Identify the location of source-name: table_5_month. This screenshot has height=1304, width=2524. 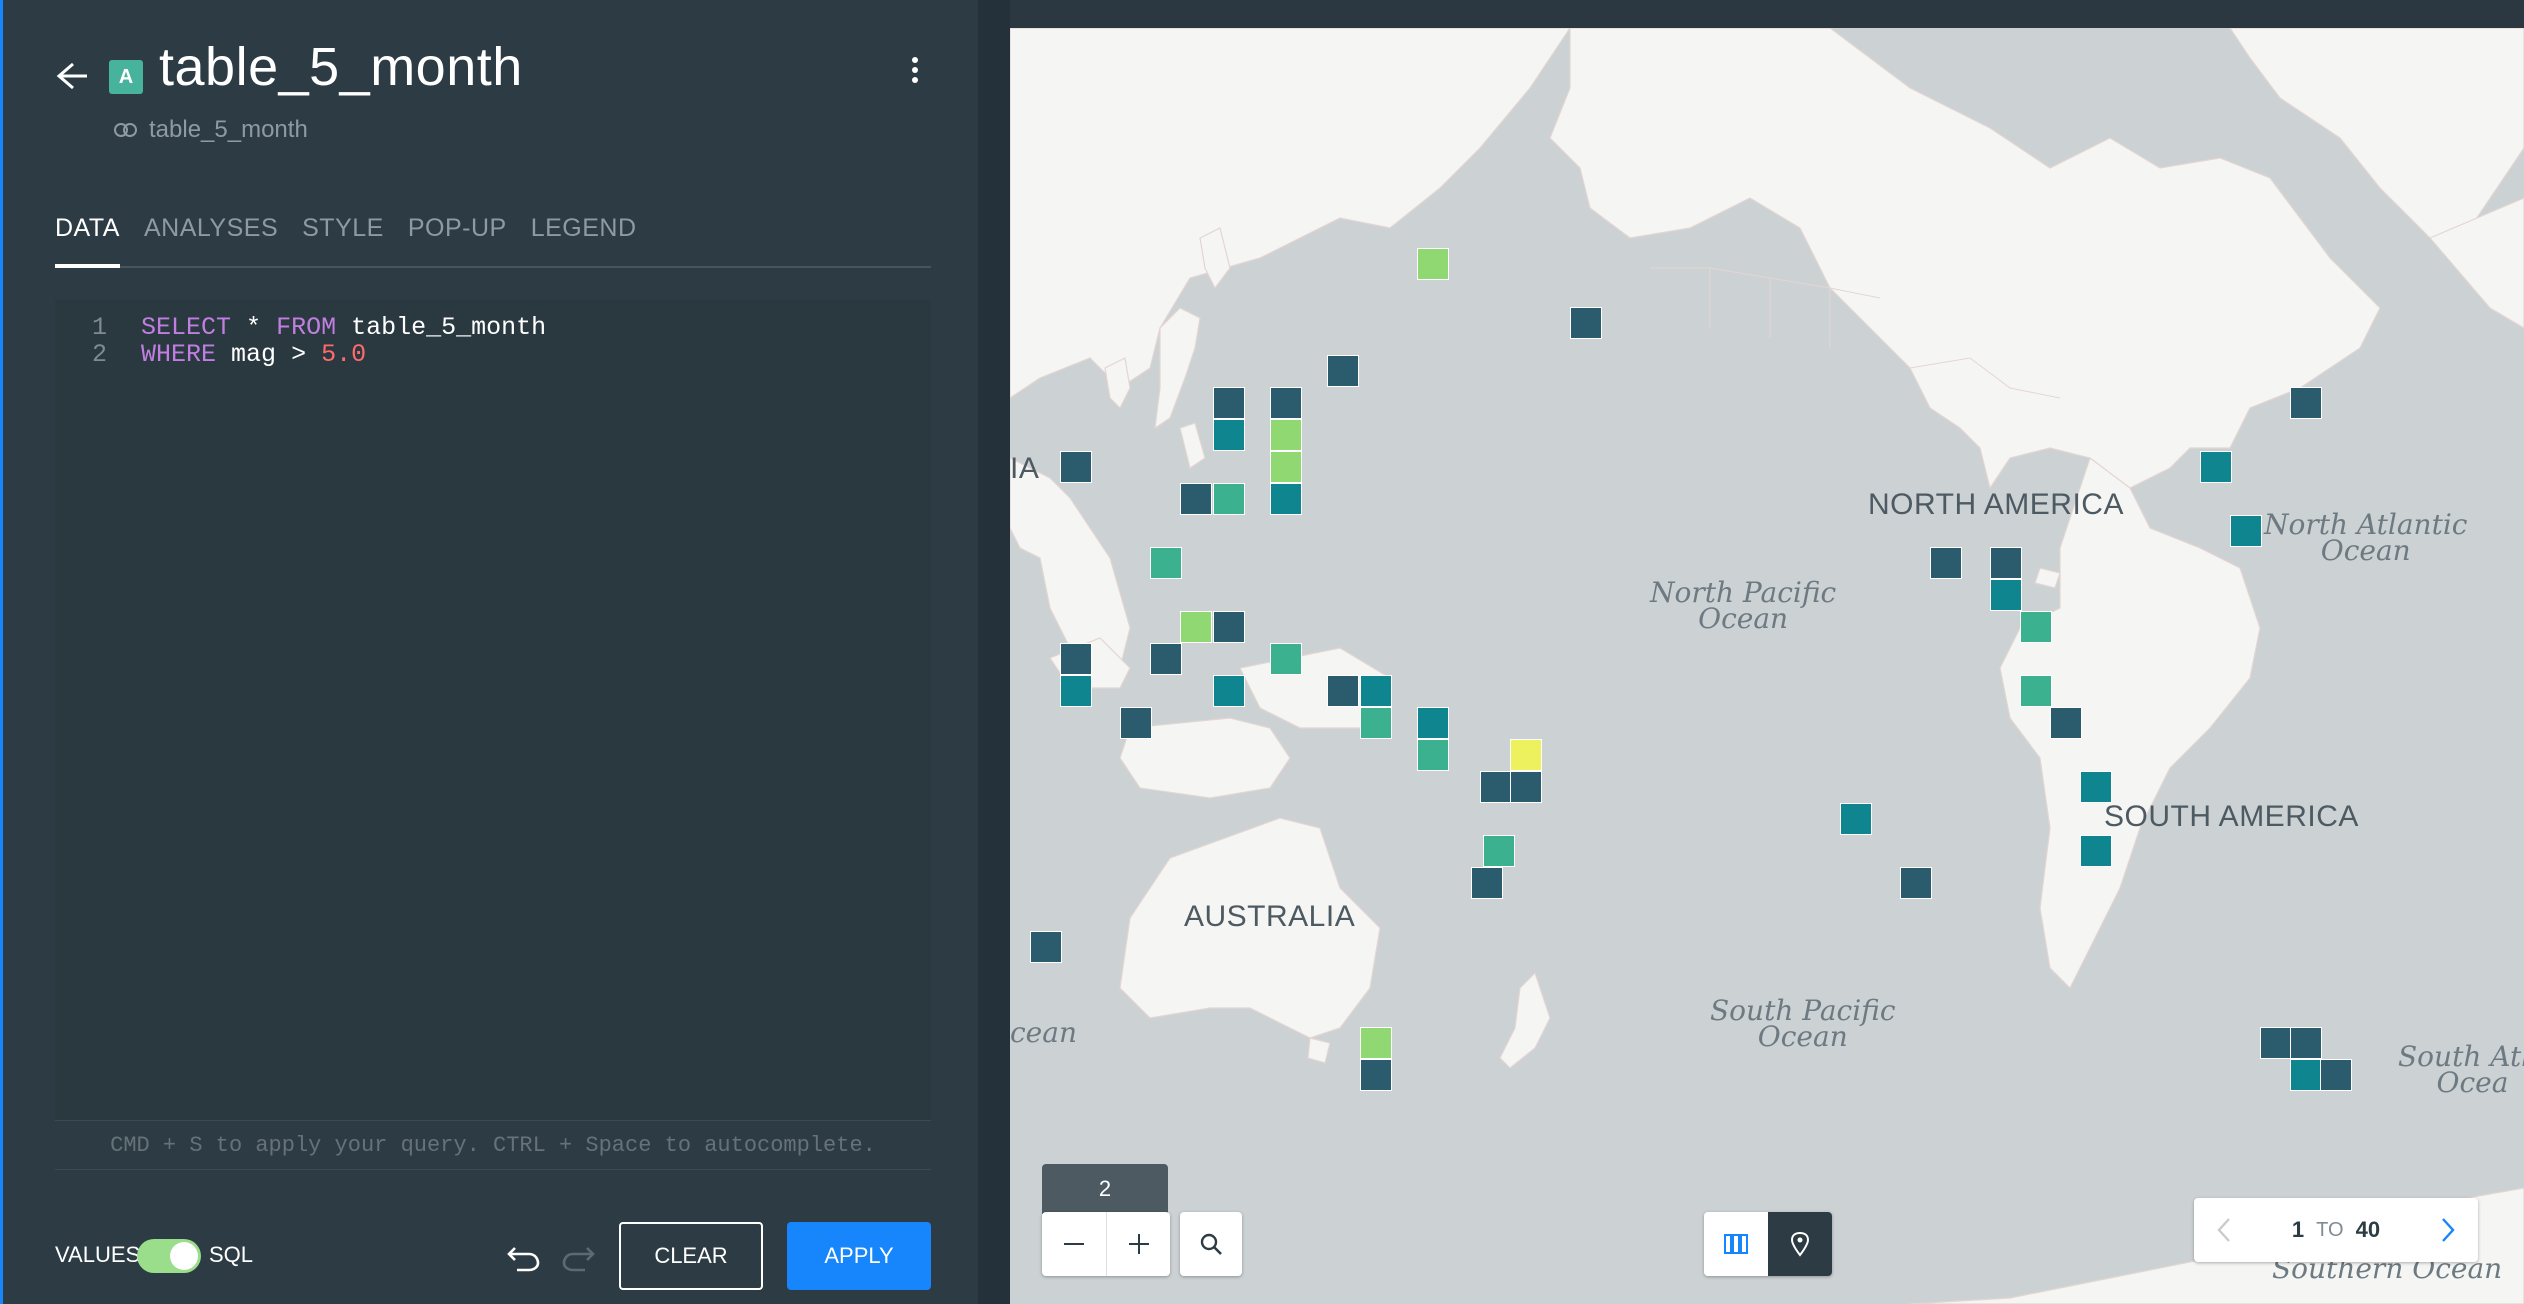
(228, 129).